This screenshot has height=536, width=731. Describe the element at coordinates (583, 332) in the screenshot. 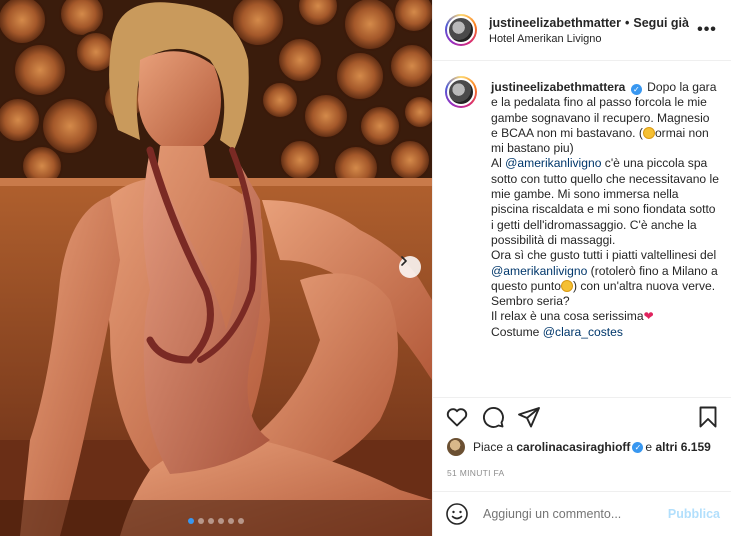

I see `mention-link: @clara_costes` at that location.